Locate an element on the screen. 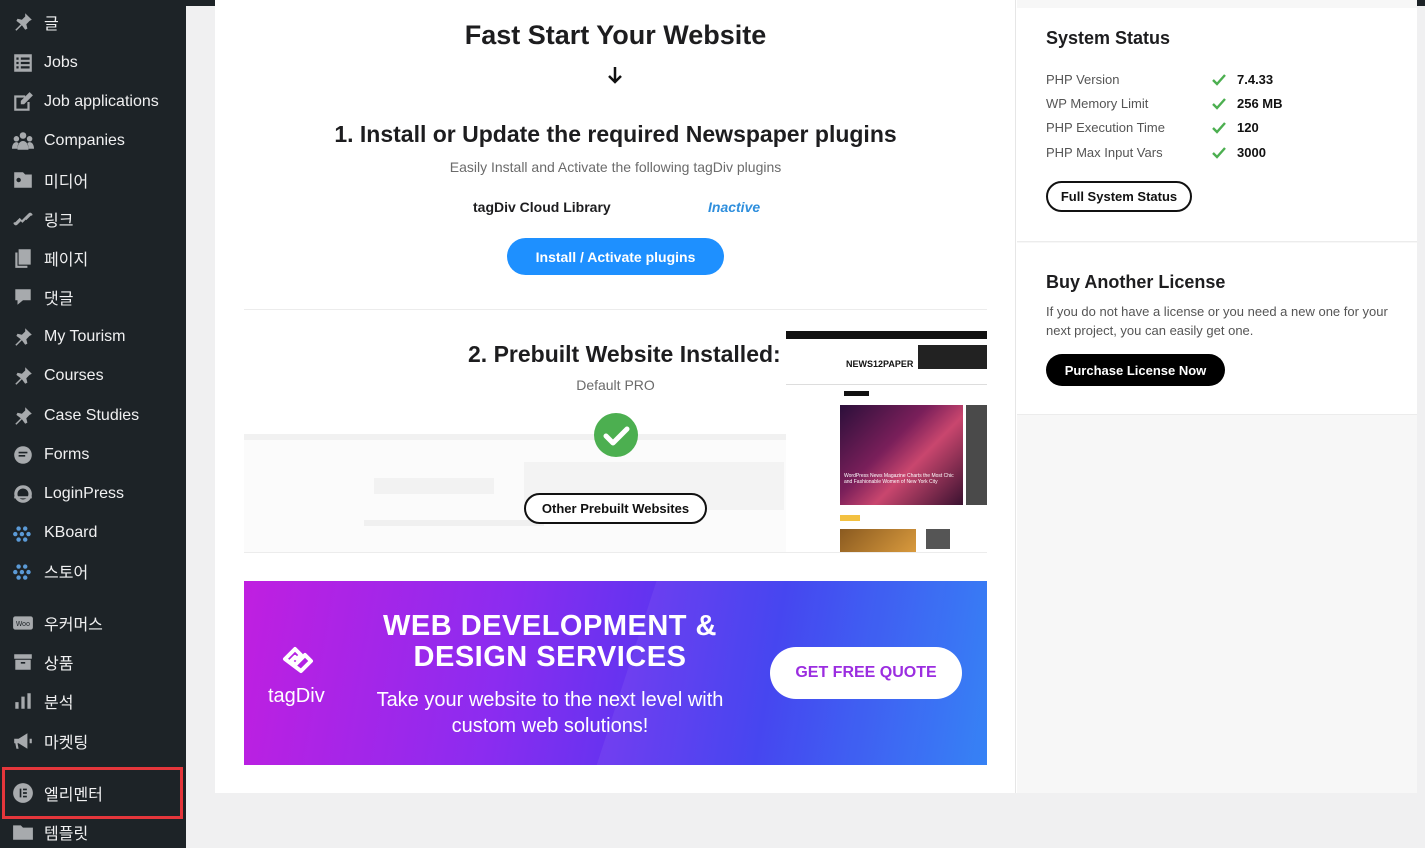 The width and height of the screenshot is (1425, 848). tagdiv-logo-icon is located at coordinates (298, 660).